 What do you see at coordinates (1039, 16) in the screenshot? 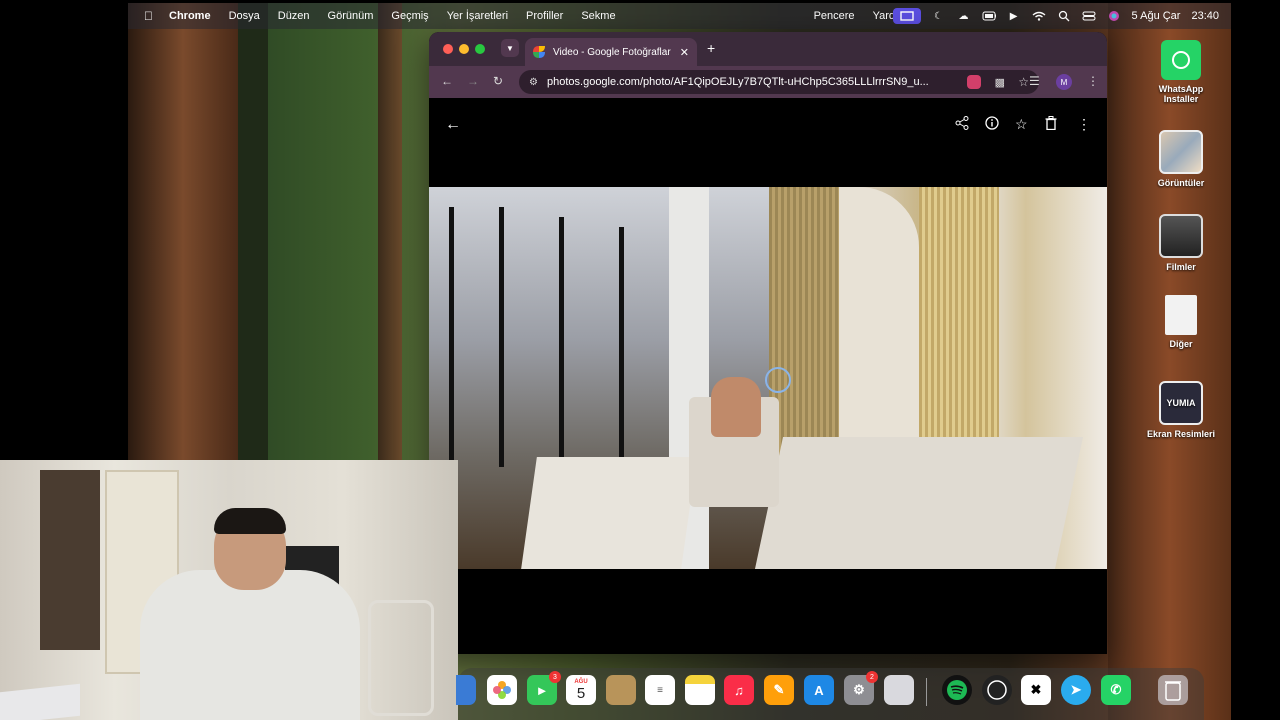
I see `wifi-icon` at bounding box center [1039, 16].